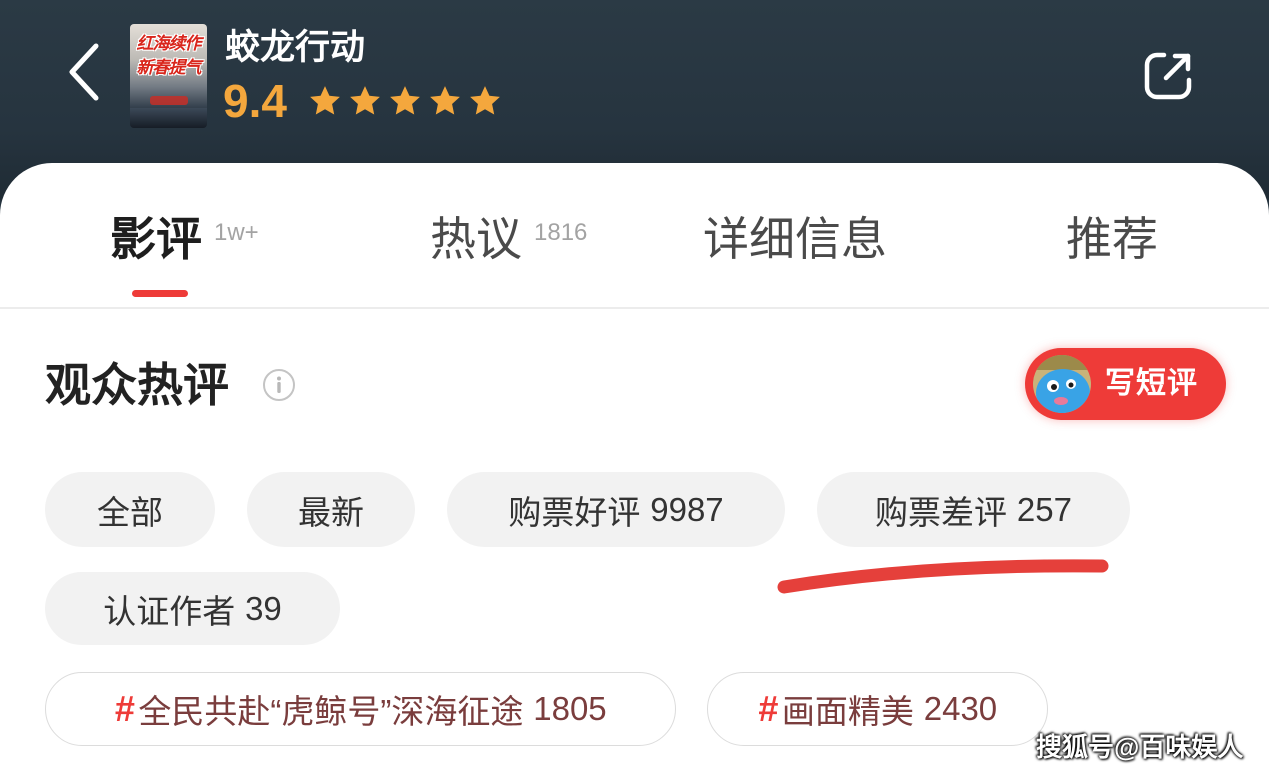 The width and height of the screenshot is (1269, 773). Describe the element at coordinates (236, 232) in the screenshot. I see `tab-count: 1w+` at that location.